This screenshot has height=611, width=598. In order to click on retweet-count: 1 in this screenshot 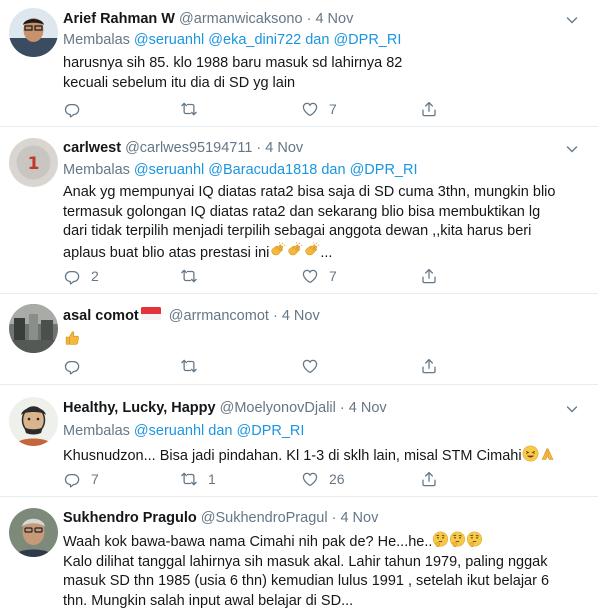, I will do `click(212, 479)`.